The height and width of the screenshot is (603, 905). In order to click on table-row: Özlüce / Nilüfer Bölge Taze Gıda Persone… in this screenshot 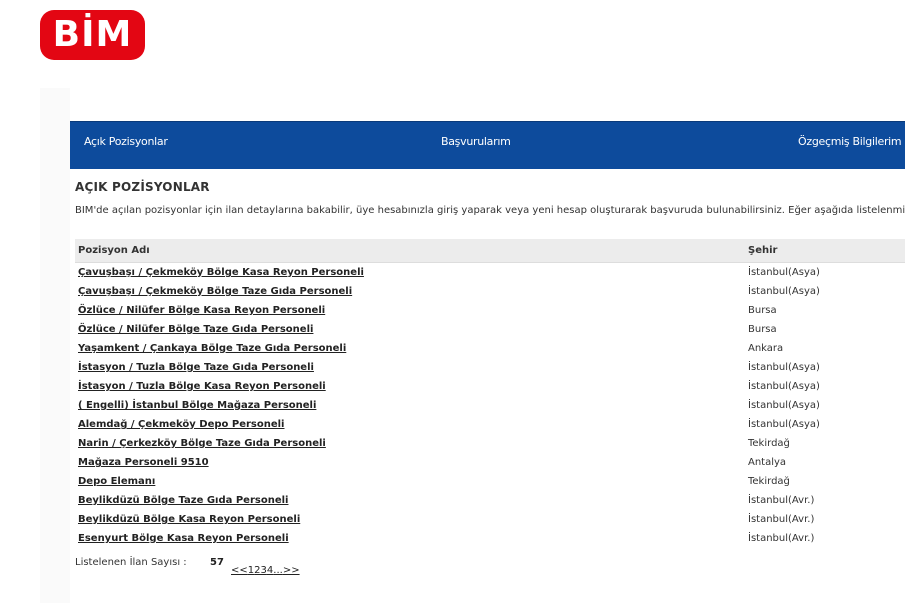, I will do `click(490, 330)`.